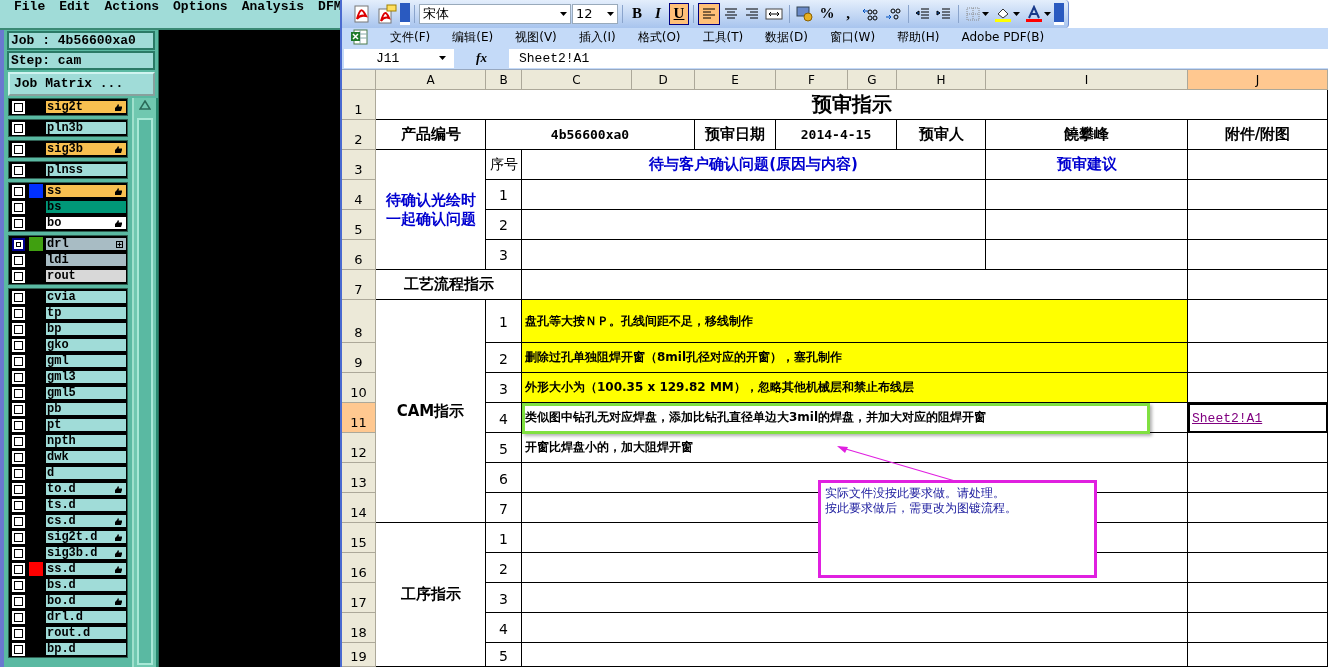 The width and height of the screenshot is (1328, 667). What do you see at coordinates (852, 37) in the screenshot?
I see `menu-item: 窗口(W)` at bounding box center [852, 37].